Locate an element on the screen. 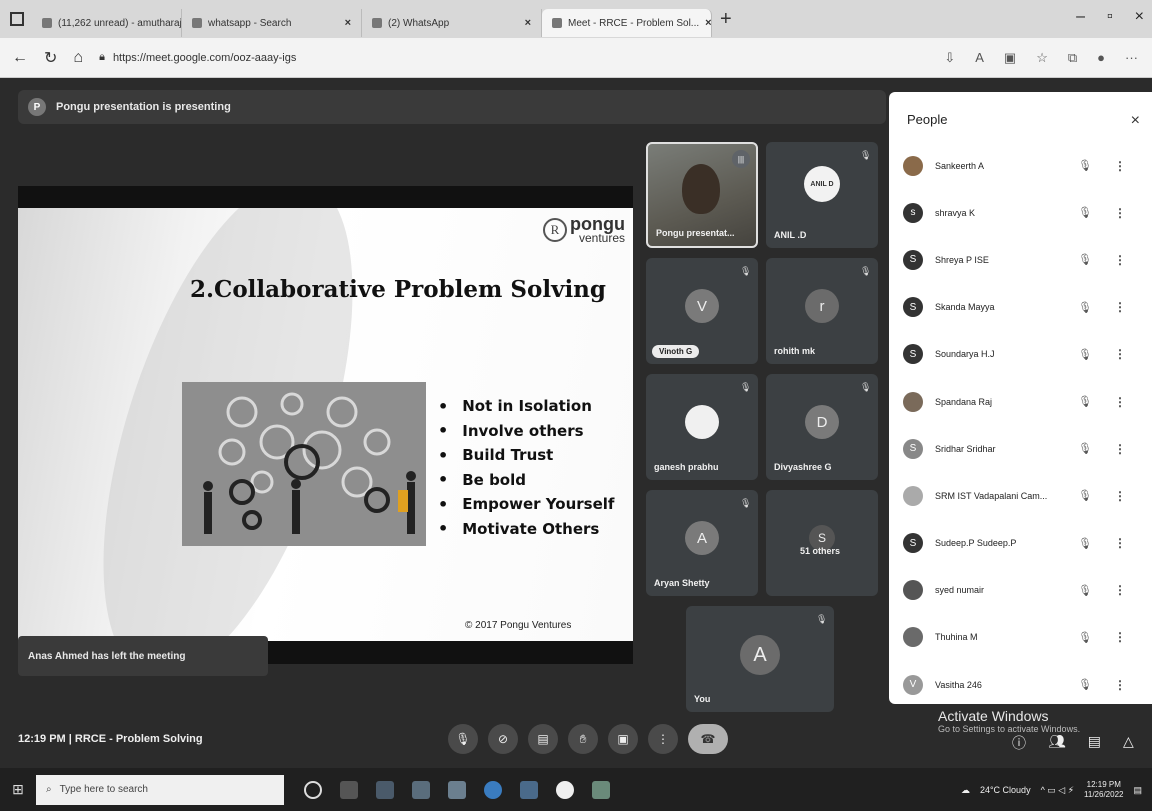 The image size is (1152, 811). new-tab-button: + is located at coordinates (726, 19).